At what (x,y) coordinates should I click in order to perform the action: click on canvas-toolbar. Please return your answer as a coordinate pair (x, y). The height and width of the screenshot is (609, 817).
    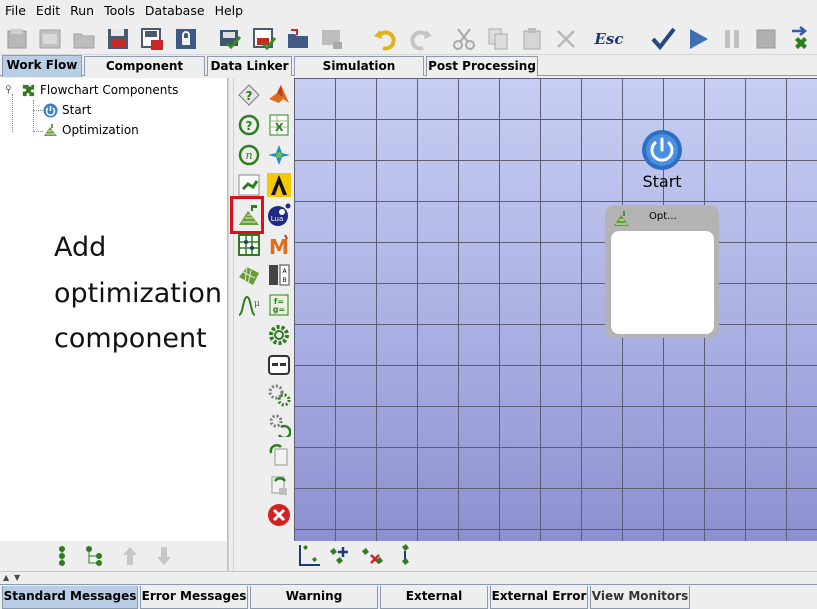
    Looking at the image, I should click on (555, 556).